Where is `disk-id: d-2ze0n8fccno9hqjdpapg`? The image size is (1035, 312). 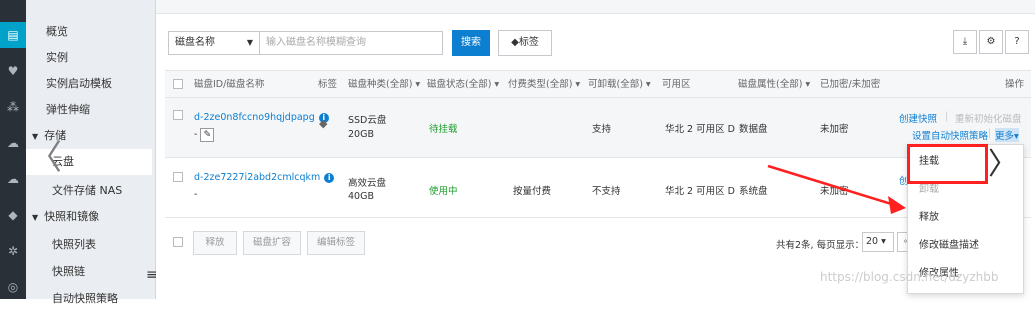 disk-id: d-2ze0n8fccno9hqjdpapg is located at coordinates (254, 117).